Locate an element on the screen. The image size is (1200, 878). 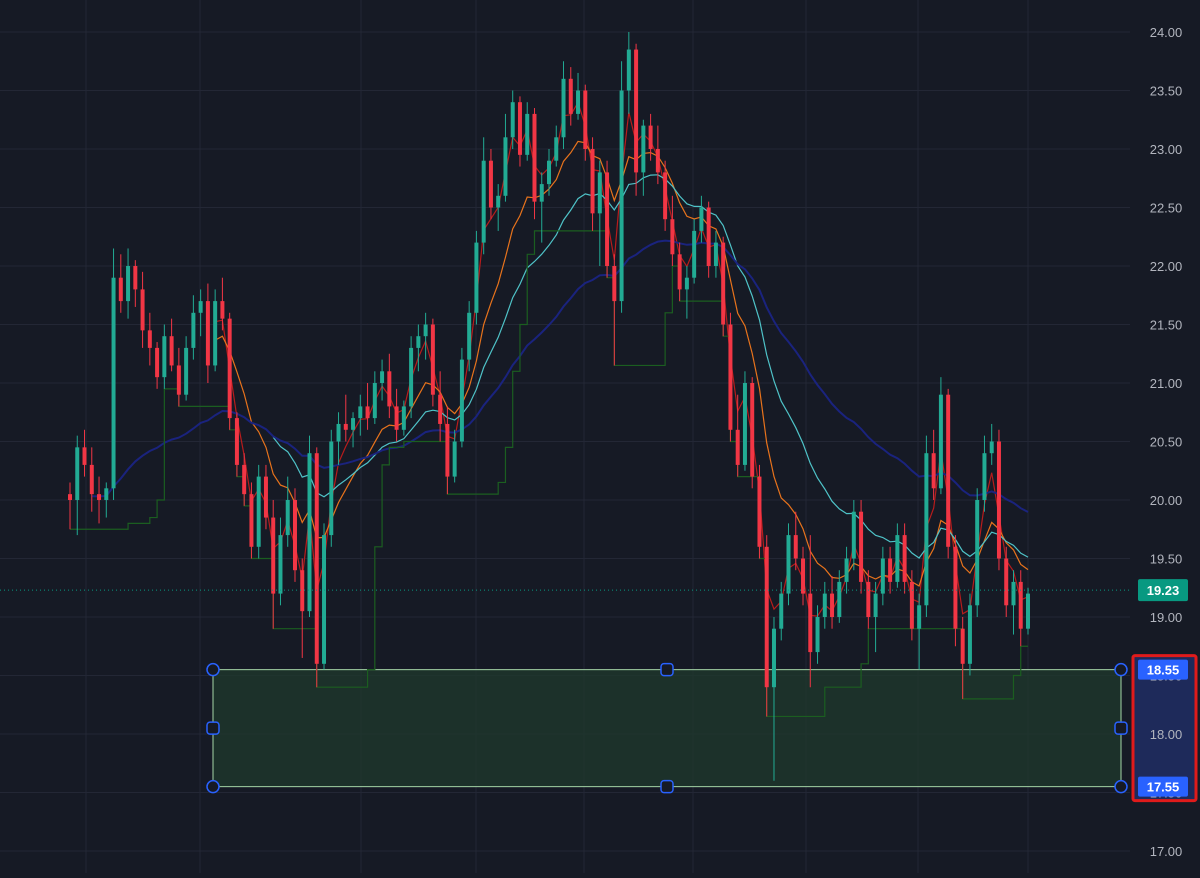
price-tick-label: 21.00 is located at coordinates (1166, 383).